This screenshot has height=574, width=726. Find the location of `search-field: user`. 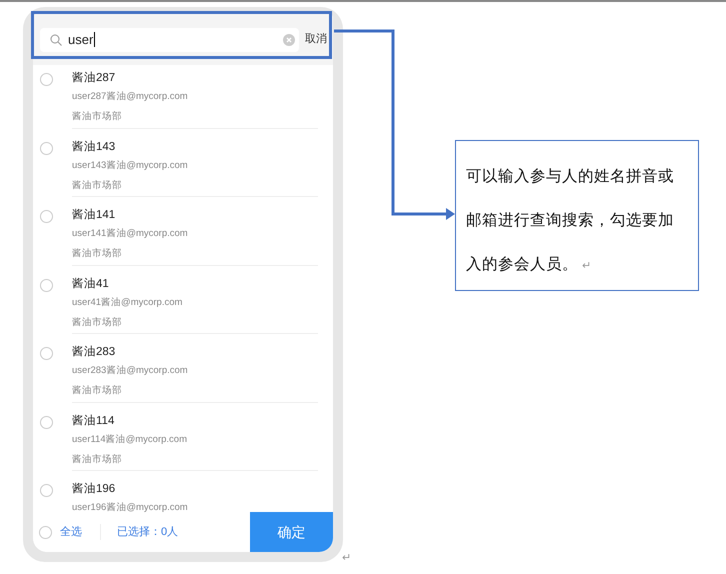

search-field: user is located at coordinates (169, 40).